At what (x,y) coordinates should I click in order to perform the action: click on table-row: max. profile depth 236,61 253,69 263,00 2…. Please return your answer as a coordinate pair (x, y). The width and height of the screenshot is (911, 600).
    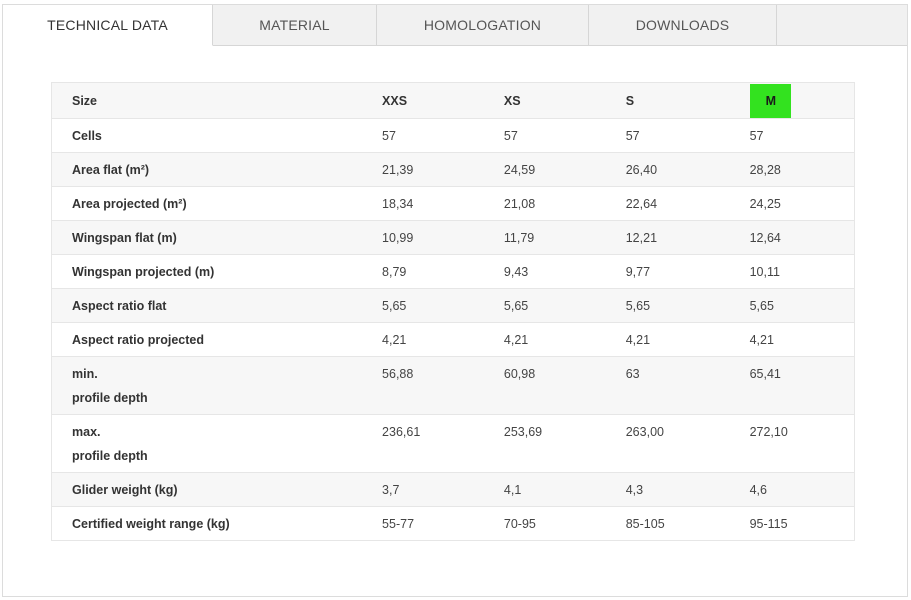
    Looking at the image, I should click on (453, 443).